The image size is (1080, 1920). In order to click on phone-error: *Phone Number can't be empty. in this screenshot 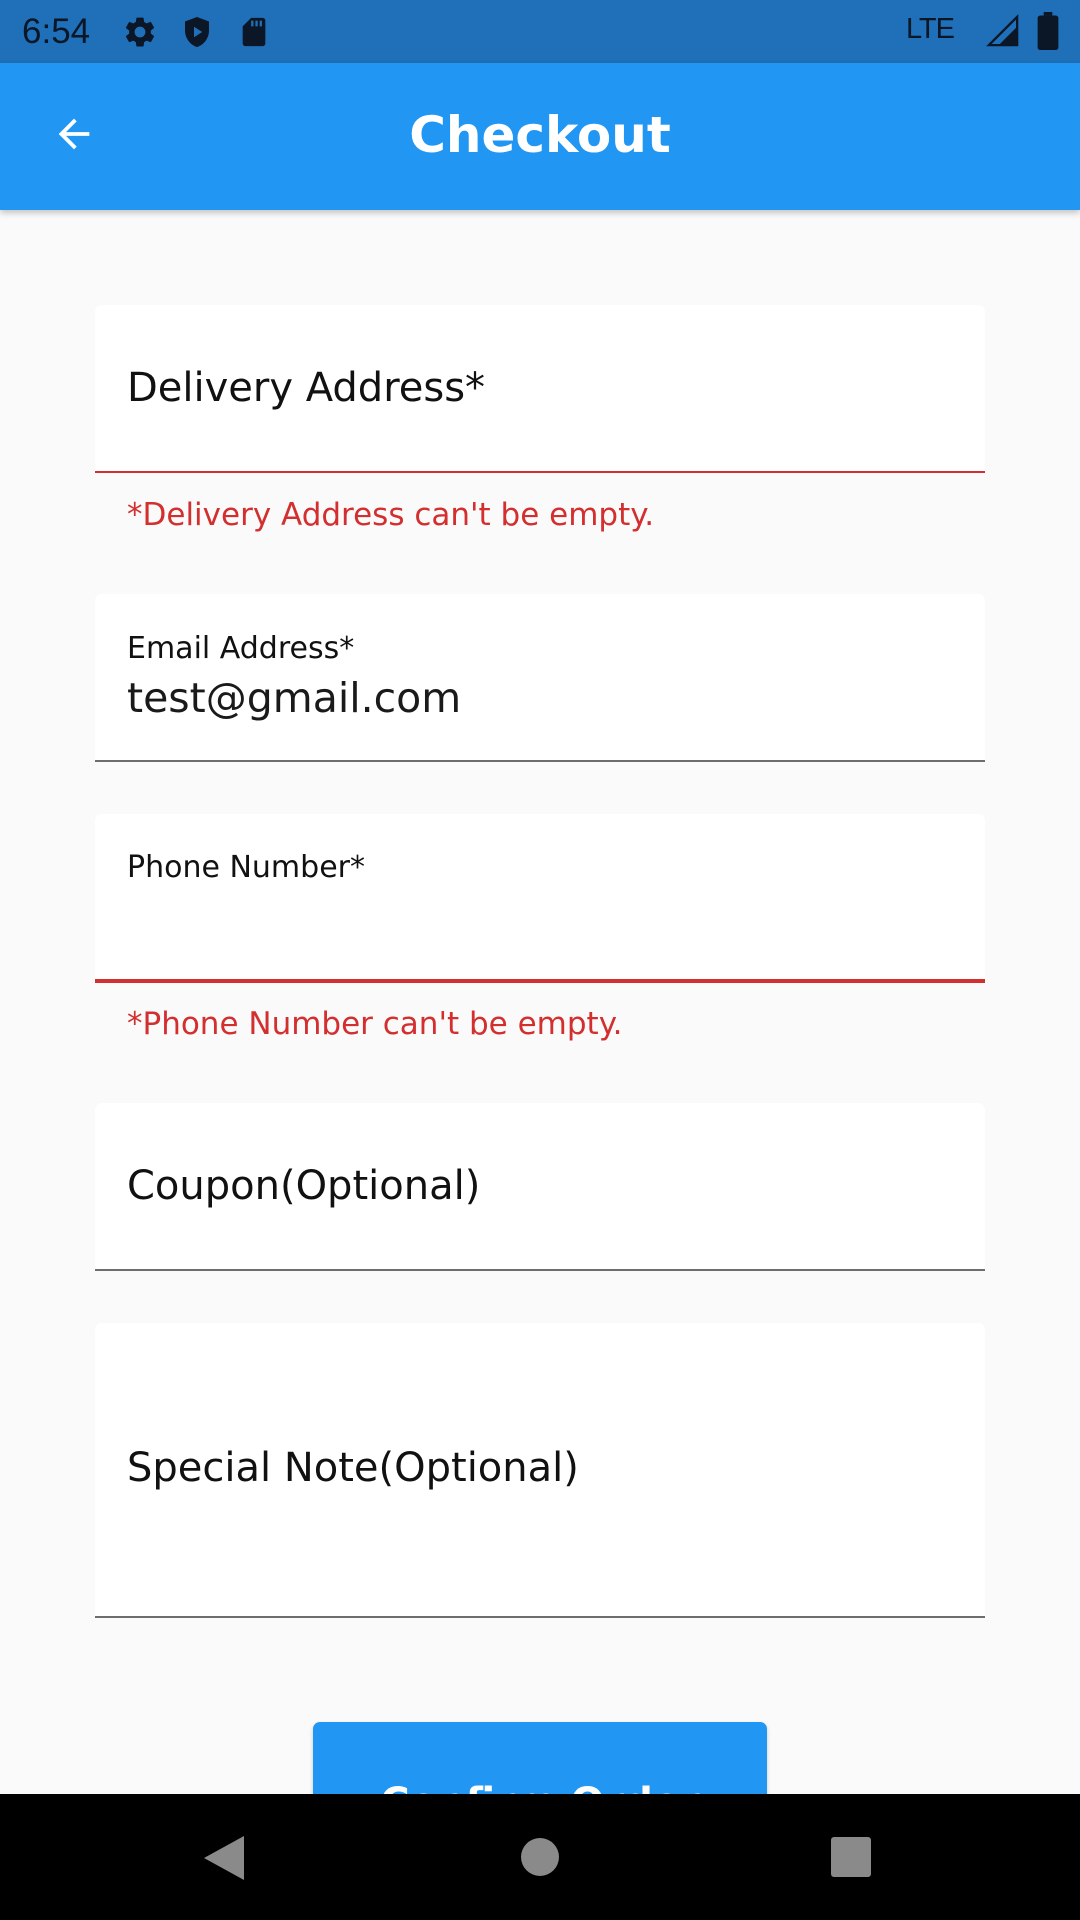, I will do `click(375, 1024)`.